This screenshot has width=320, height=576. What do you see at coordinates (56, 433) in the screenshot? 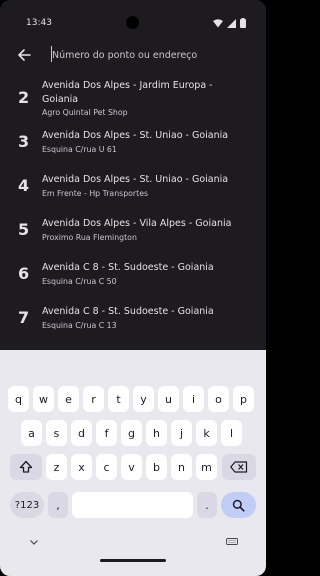
I see `key-s: s` at bounding box center [56, 433].